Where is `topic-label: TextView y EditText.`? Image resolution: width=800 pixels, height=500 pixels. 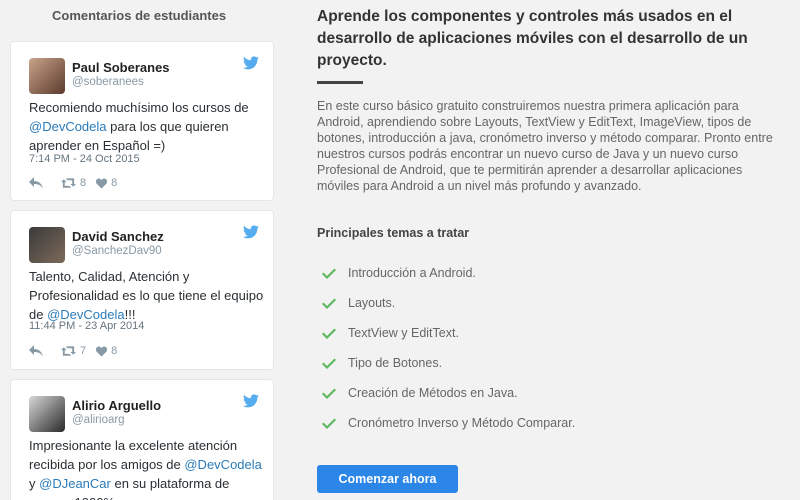
topic-label: TextView y EditText. is located at coordinates (403, 333).